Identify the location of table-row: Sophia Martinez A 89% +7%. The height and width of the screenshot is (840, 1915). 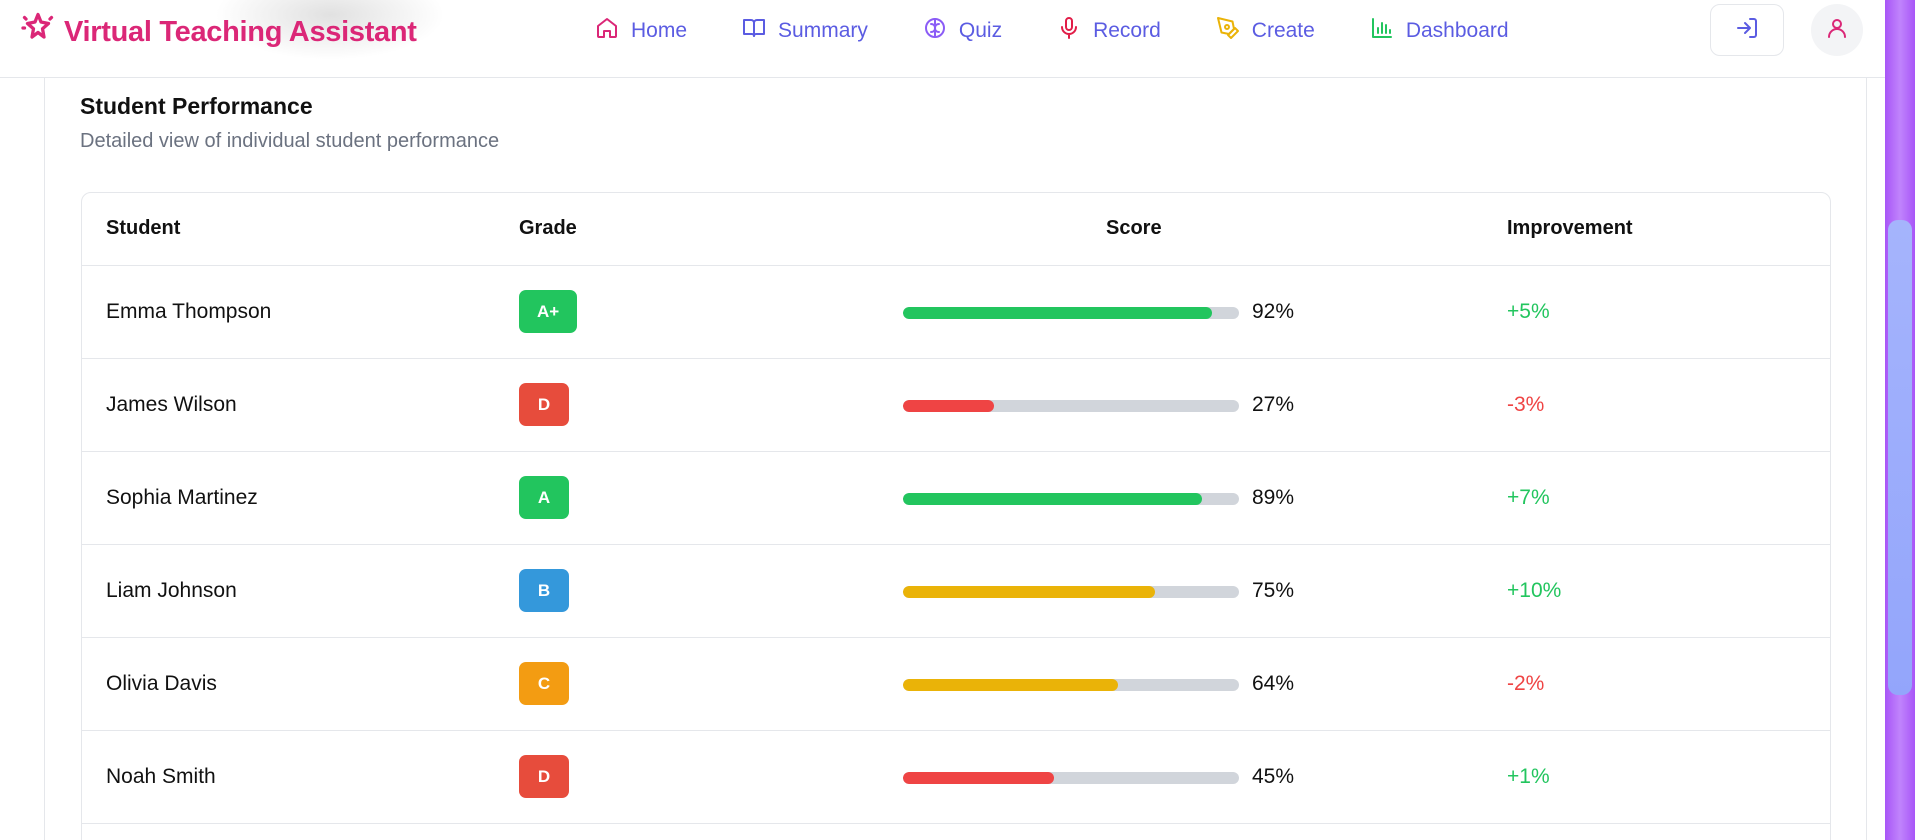
(956, 498).